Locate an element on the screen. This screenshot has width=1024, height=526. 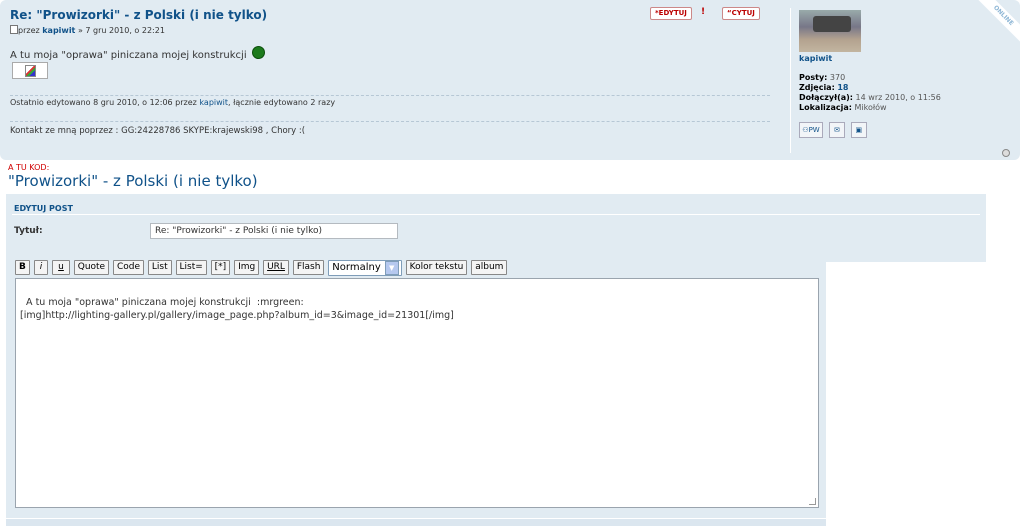
quote-button: “CYTUJ is located at coordinates (741, 13).